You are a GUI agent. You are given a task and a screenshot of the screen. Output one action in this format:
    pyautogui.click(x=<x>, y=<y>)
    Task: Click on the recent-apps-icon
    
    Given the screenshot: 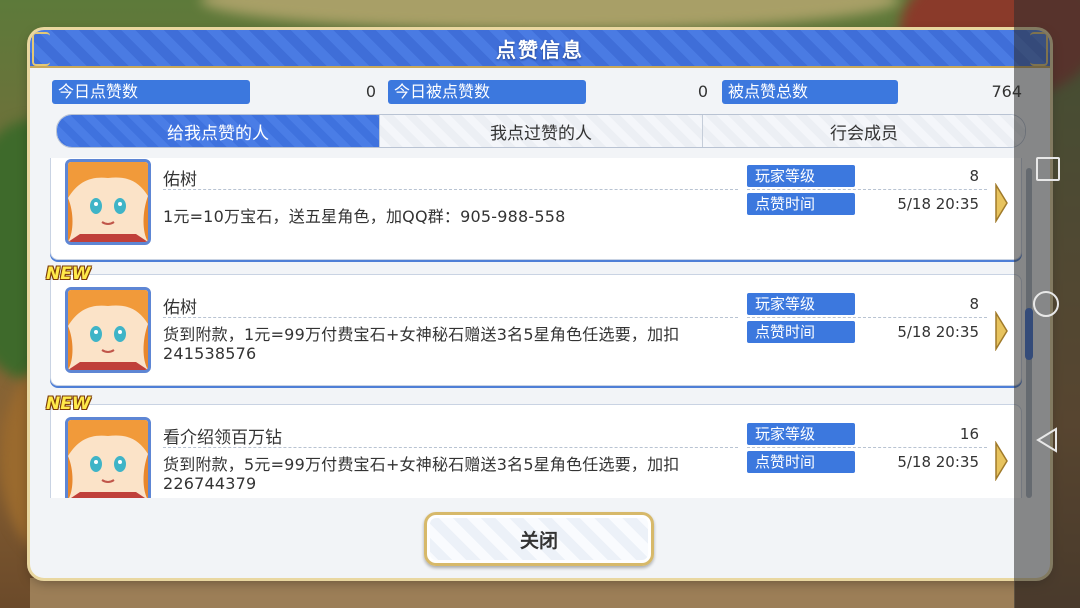 What is the action you would take?
    pyautogui.click(x=1048, y=169)
    